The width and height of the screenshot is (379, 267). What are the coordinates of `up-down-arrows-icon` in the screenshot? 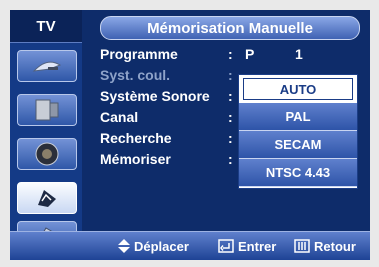 It's located at (124, 246).